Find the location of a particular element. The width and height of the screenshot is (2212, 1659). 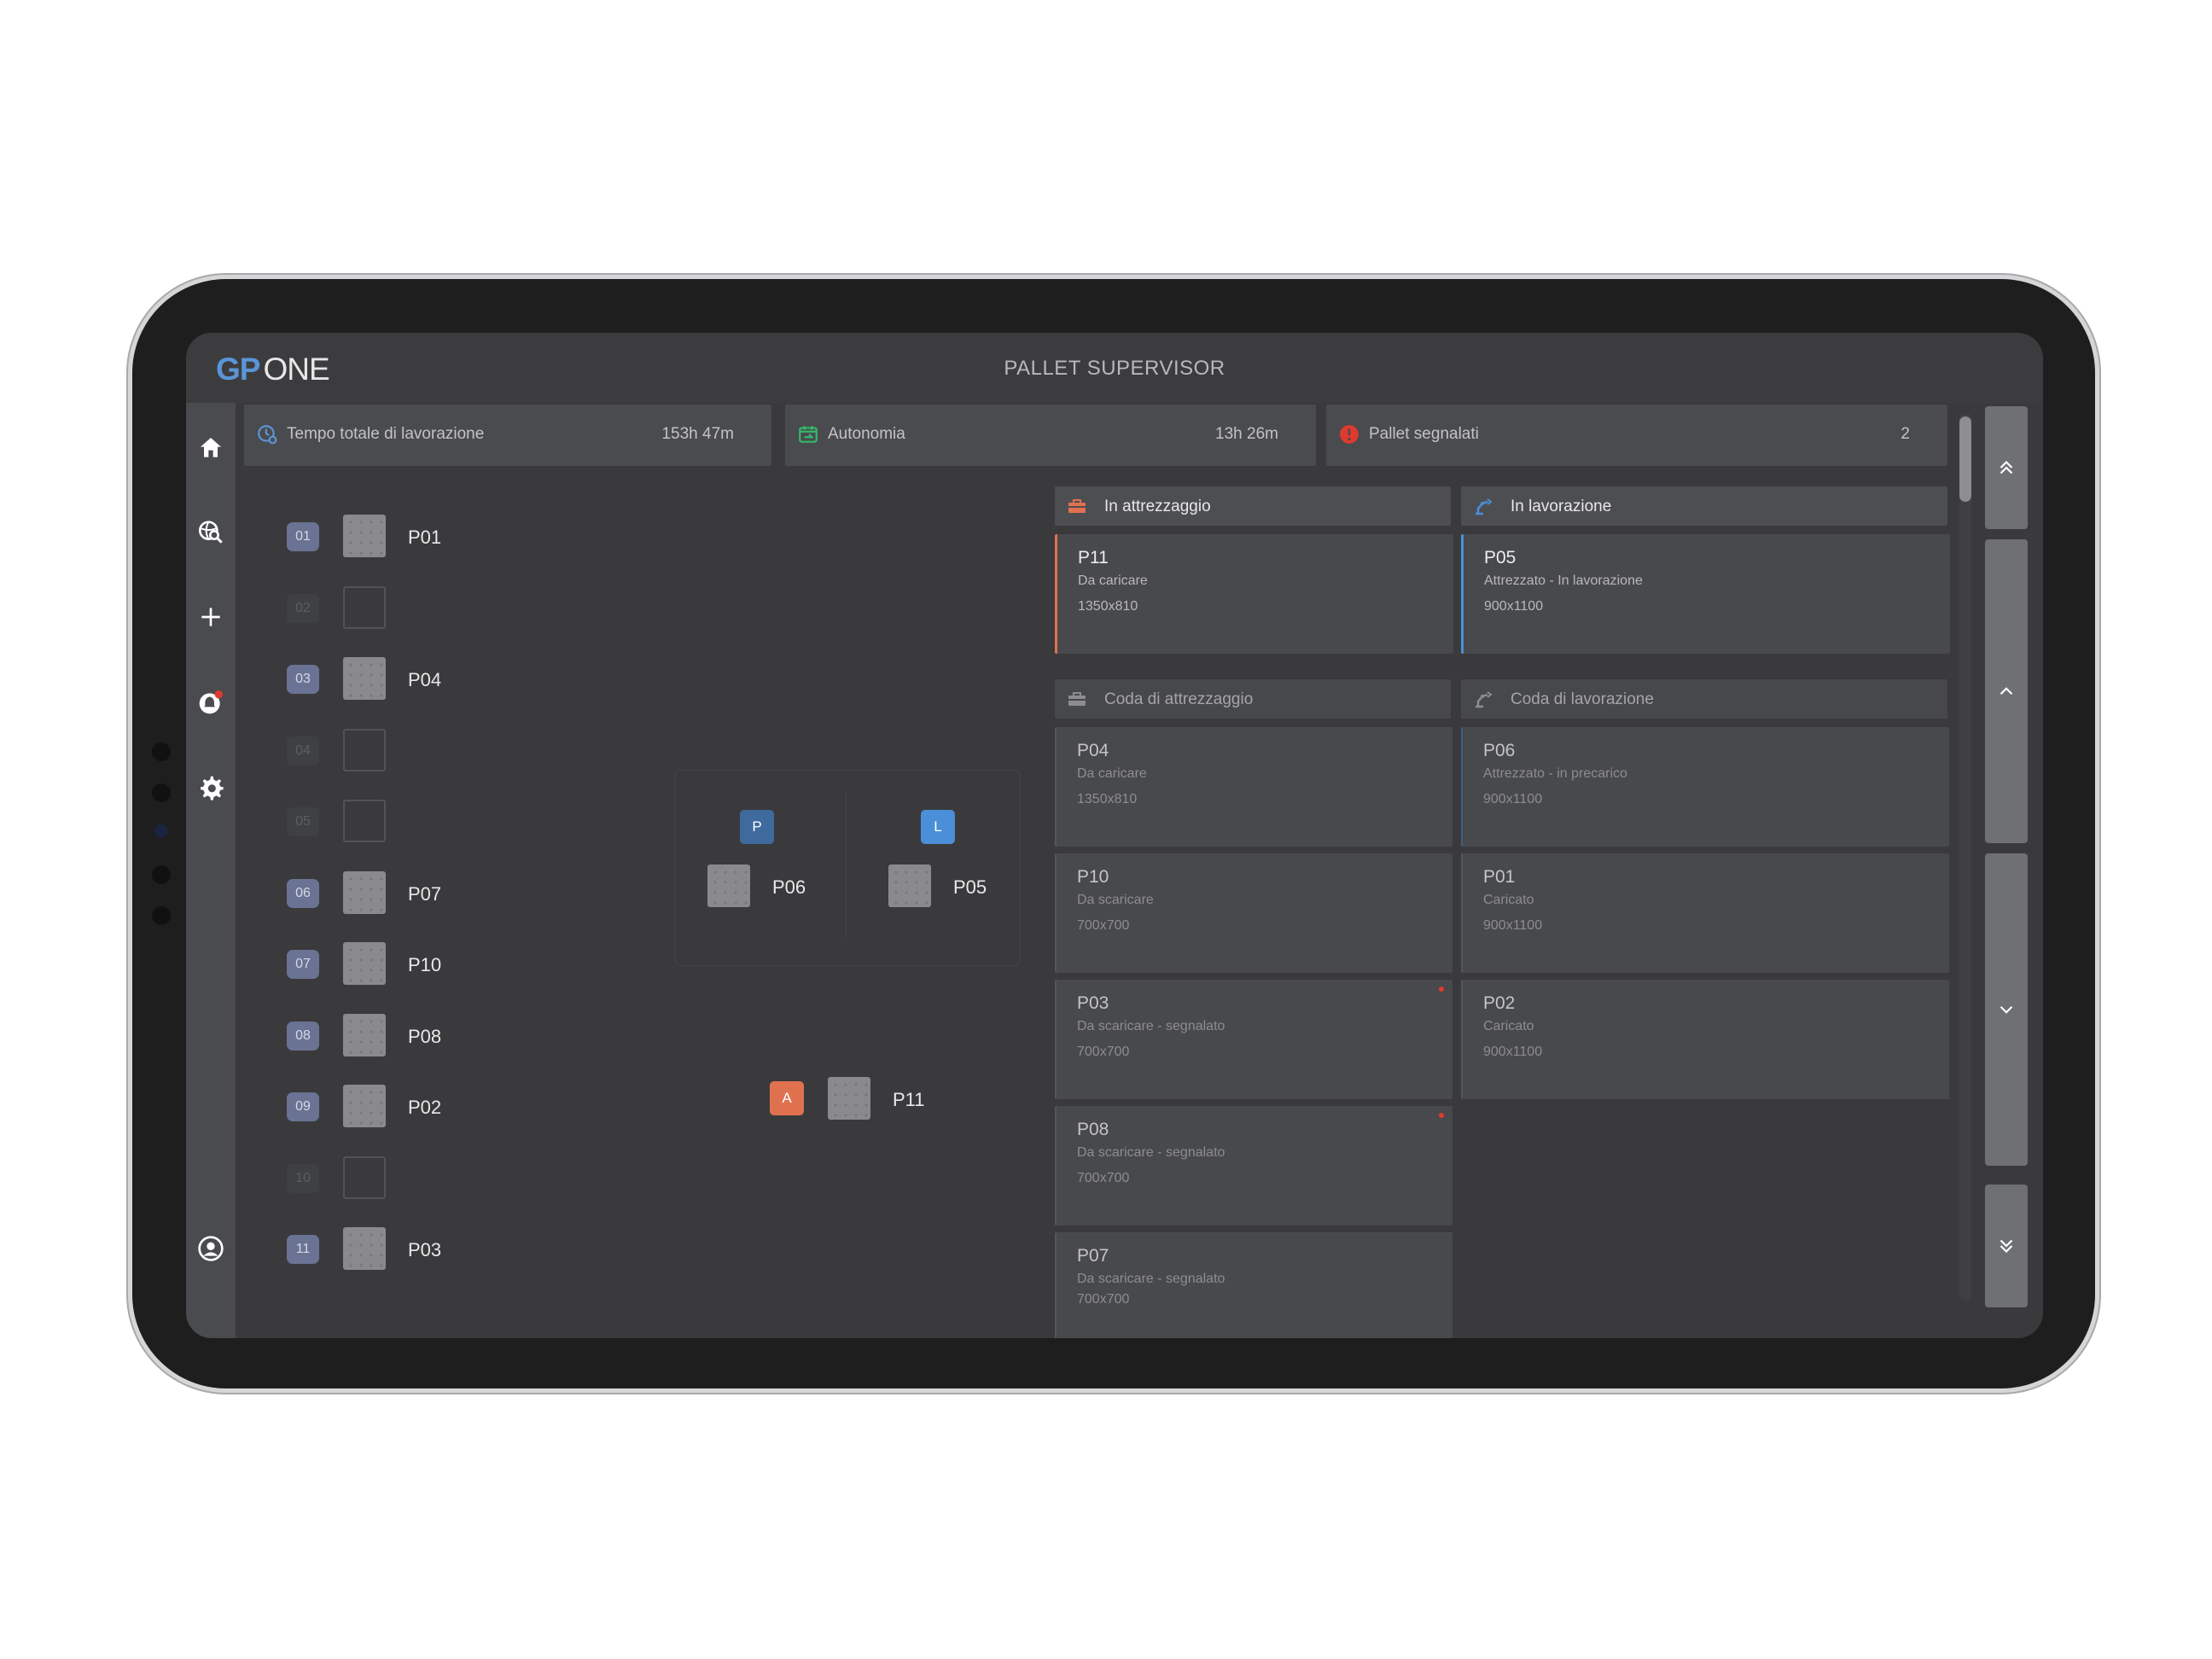

chevron-down-icon is located at coordinates (2006, 1009).